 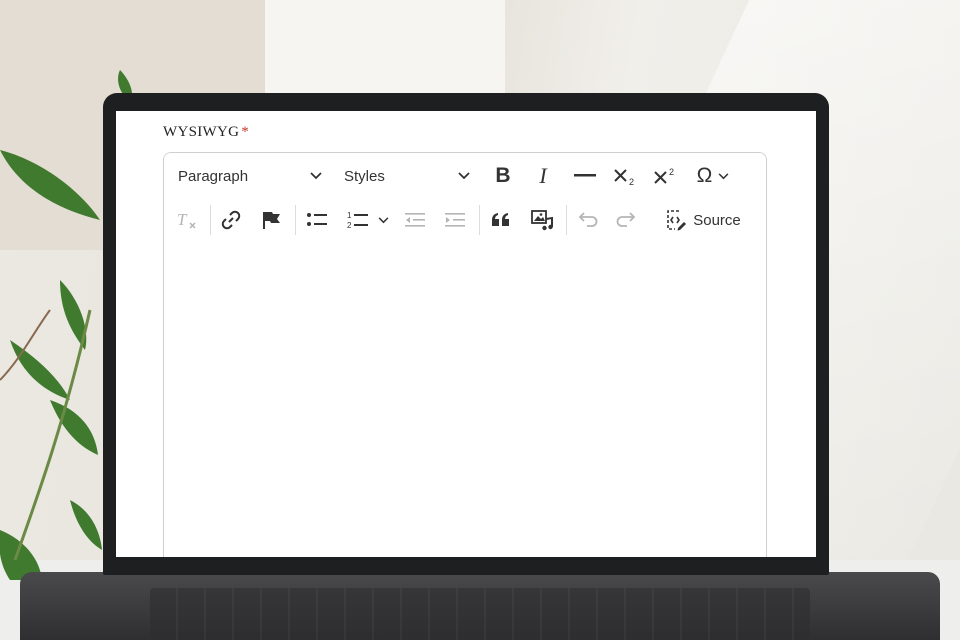 I want to click on bulleted-list-icon, so click(x=317, y=219).